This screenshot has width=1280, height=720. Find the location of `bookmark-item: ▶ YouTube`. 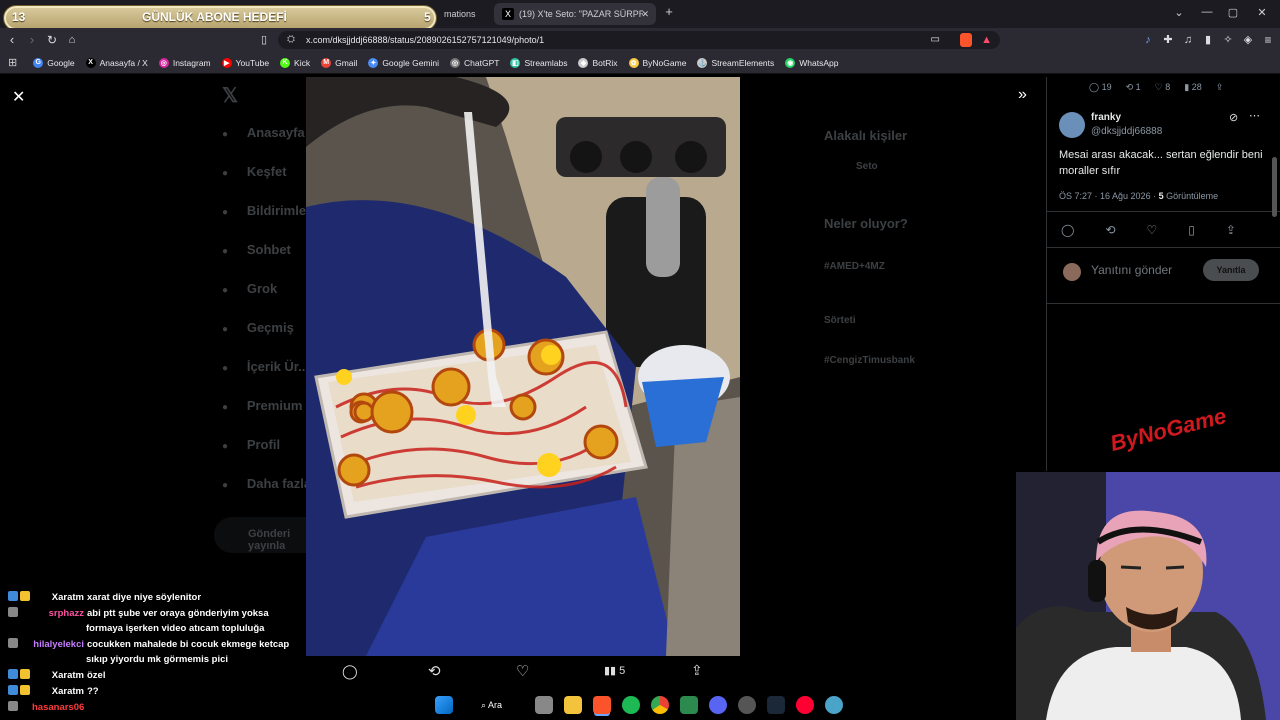

bookmark-item: ▶ YouTube is located at coordinates (245, 62).